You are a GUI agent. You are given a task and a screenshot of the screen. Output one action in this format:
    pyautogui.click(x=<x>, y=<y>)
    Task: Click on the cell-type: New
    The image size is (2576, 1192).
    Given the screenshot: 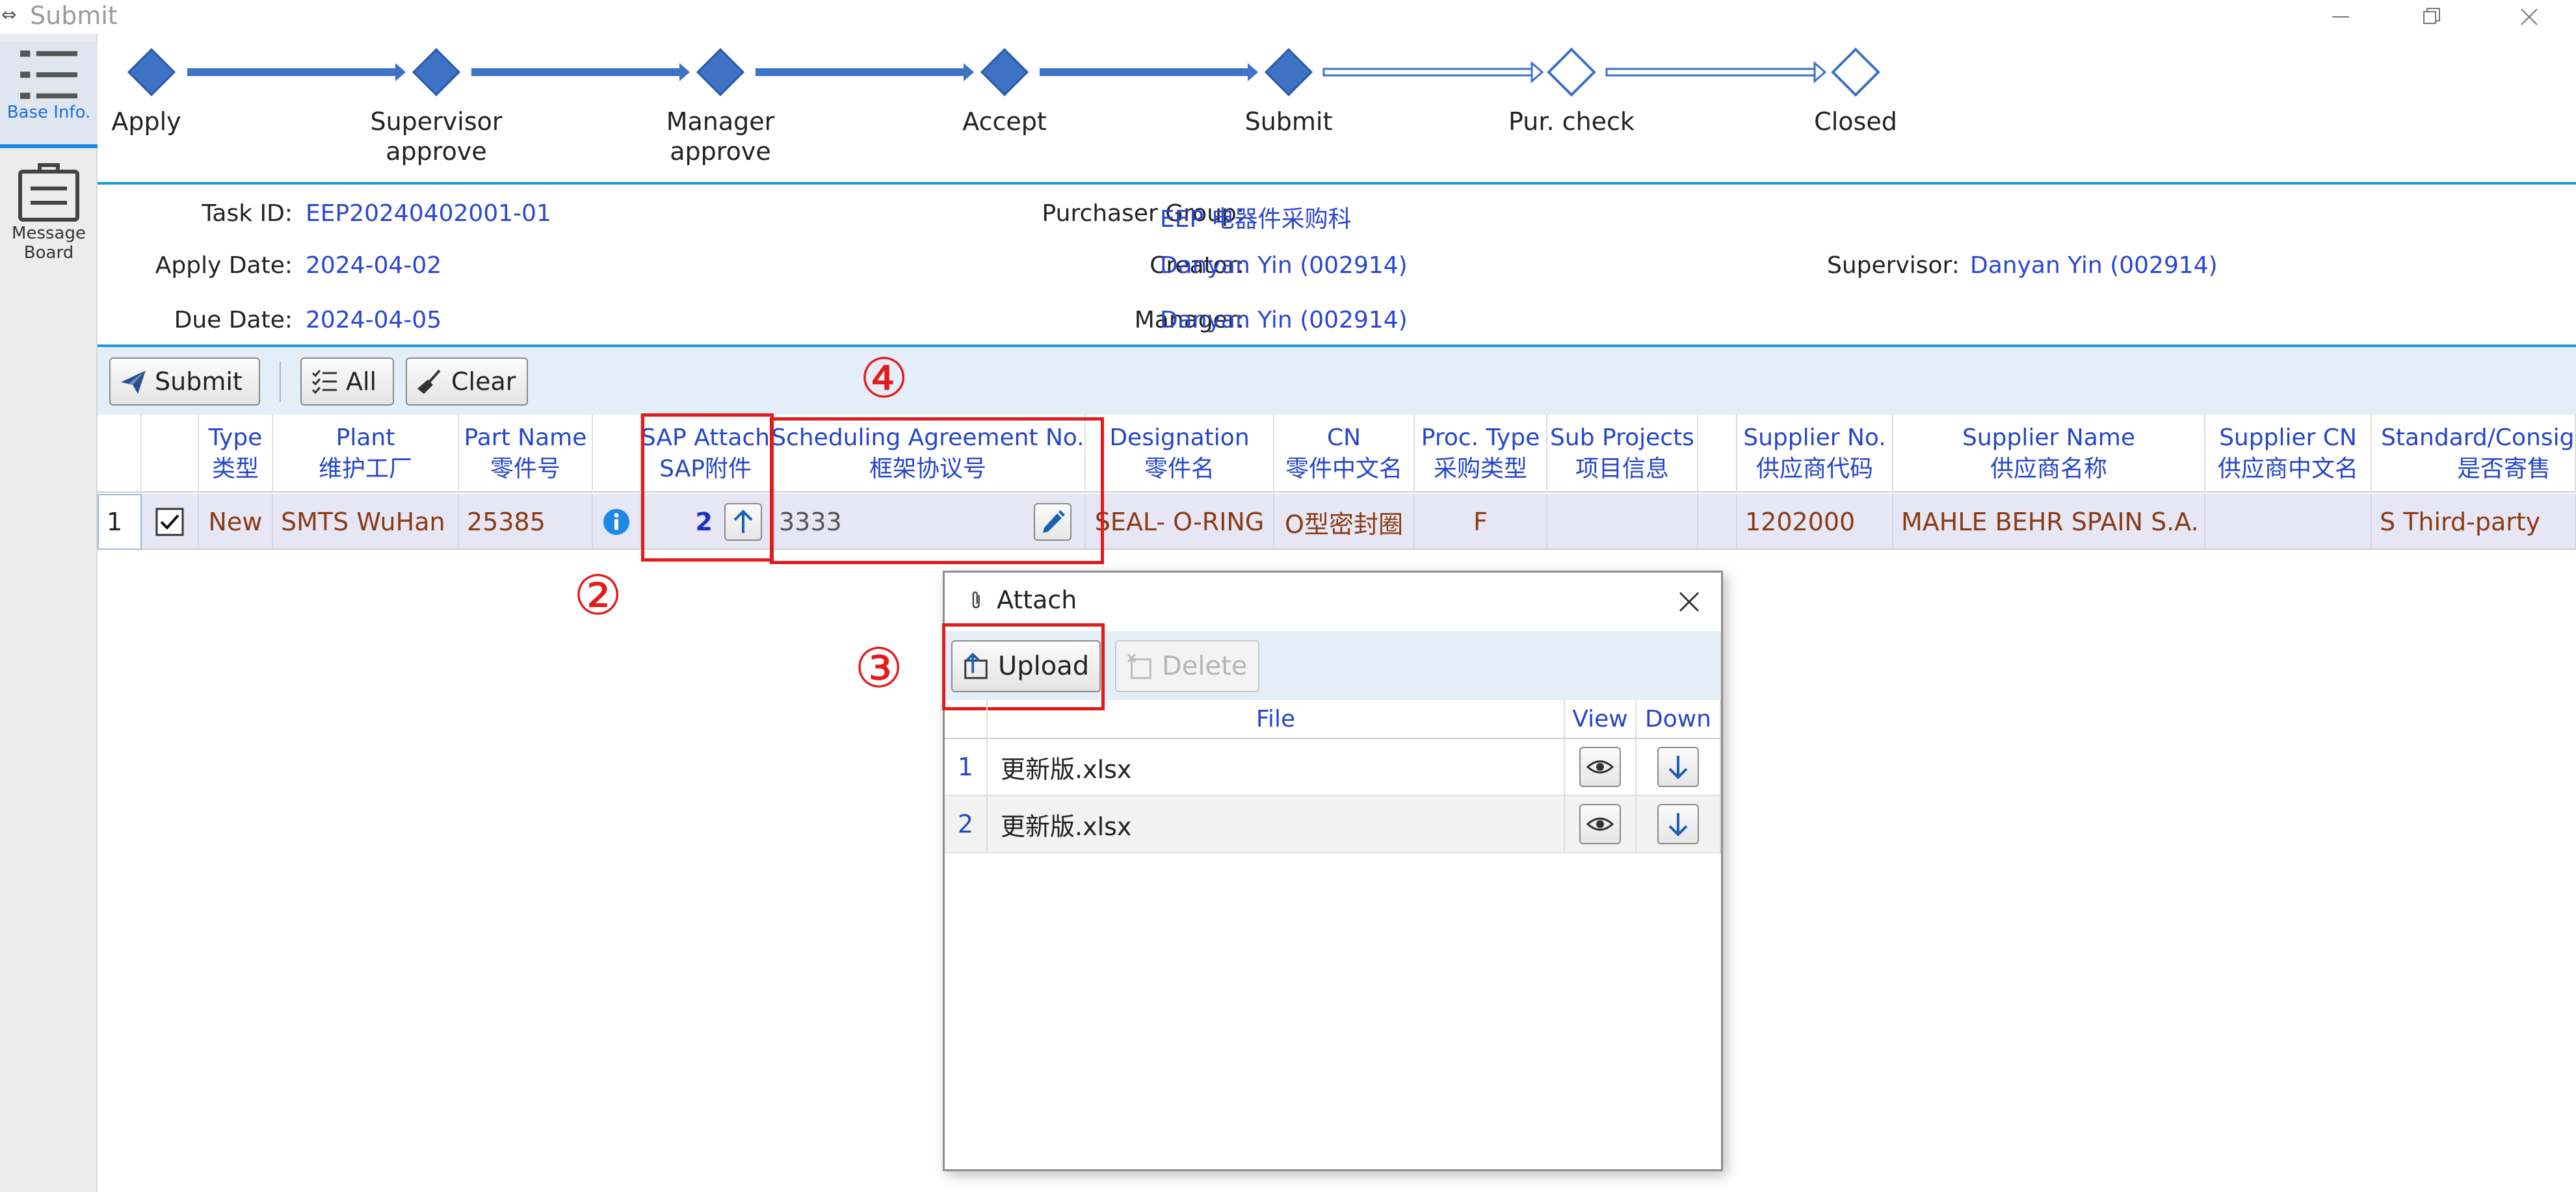 What is the action you would take?
    pyautogui.click(x=236, y=522)
    